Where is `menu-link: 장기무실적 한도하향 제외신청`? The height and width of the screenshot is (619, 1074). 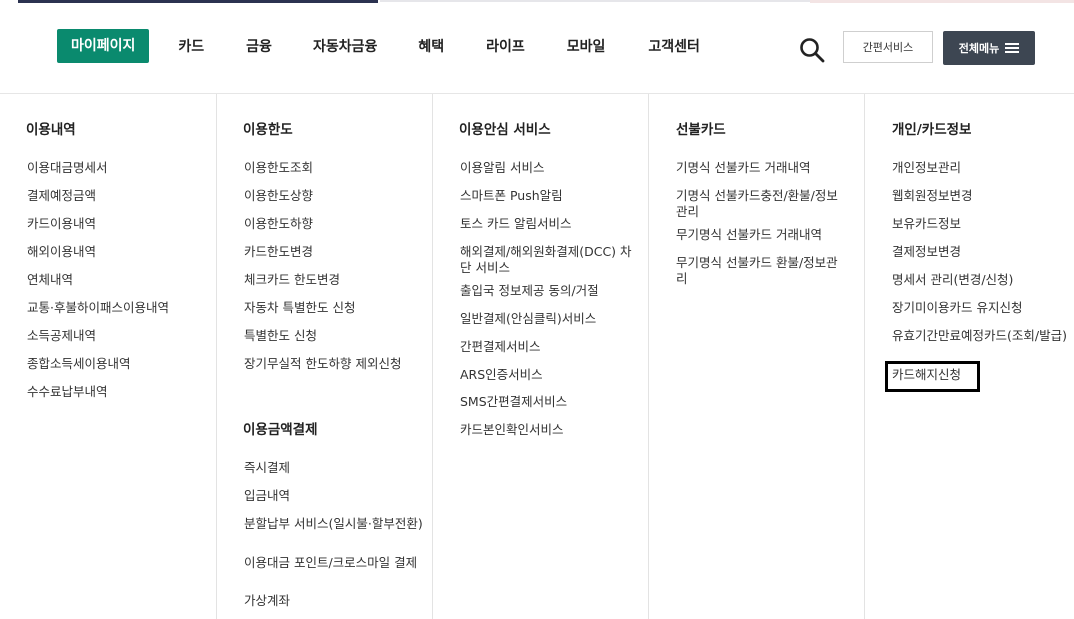
menu-link: 장기무실적 한도하향 제외신청 is located at coordinates (322, 364).